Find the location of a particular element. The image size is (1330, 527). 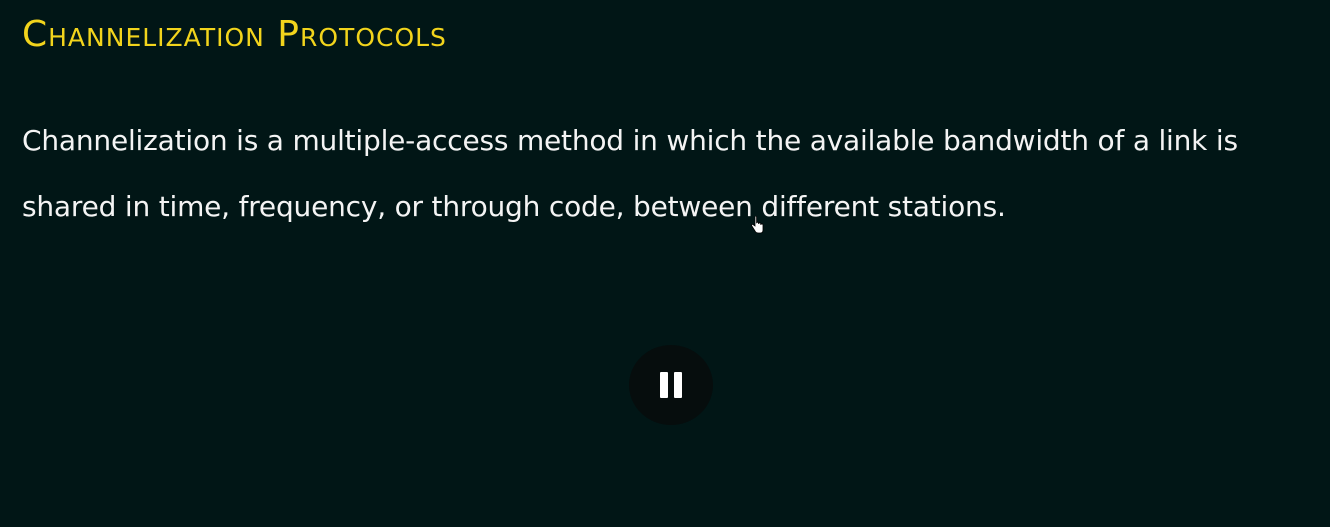

pause-icon is located at coordinates (671, 385).